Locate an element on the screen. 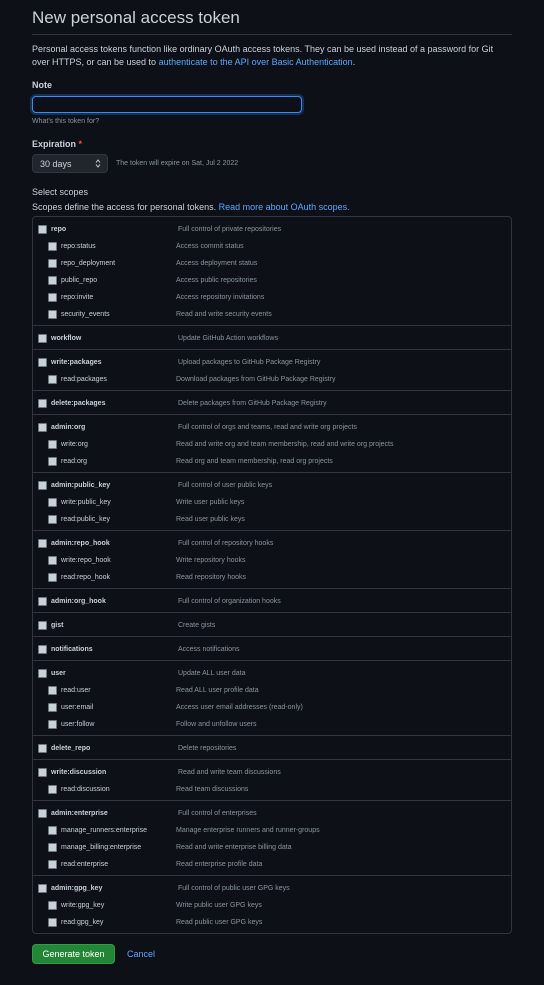 This screenshot has height=985, width=544. scope-description: Read ALL user profile data is located at coordinates (217, 690).